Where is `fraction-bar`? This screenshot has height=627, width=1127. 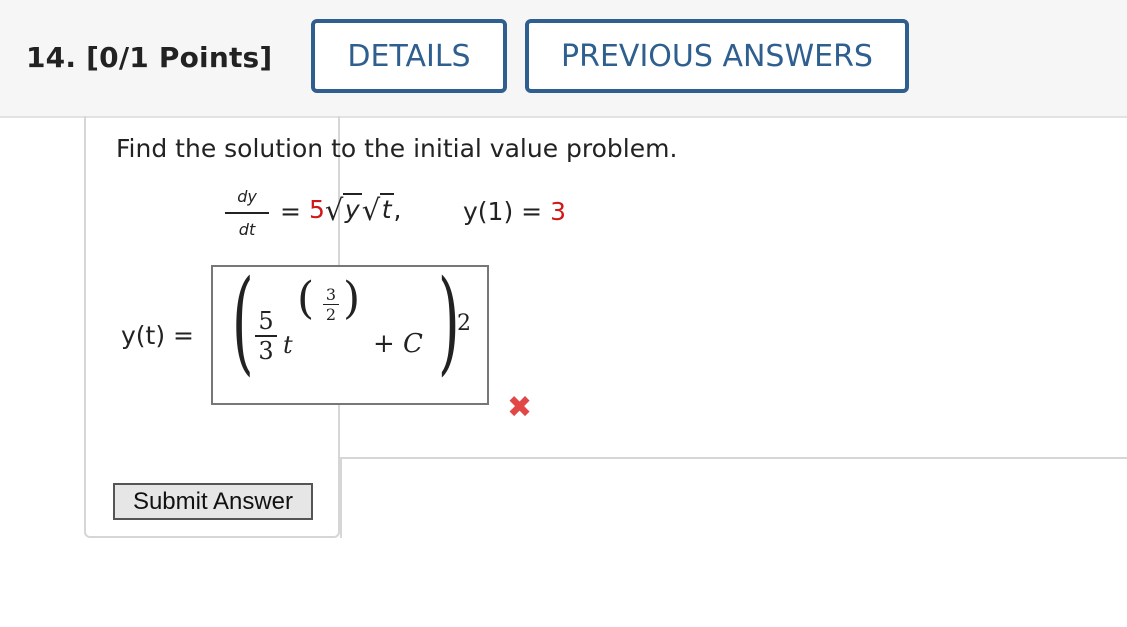 fraction-bar is located at coordinates (247, 213).